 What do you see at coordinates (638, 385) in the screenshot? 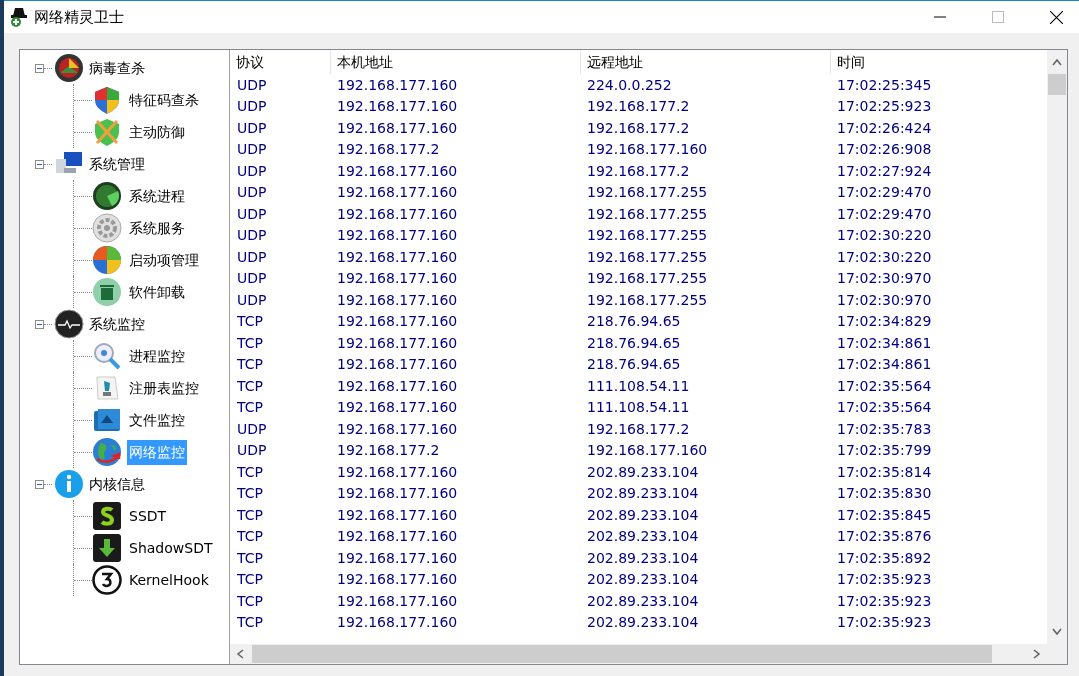
I see `table-cell-text: 111.108.54.11` at bounding box center [638, 385].